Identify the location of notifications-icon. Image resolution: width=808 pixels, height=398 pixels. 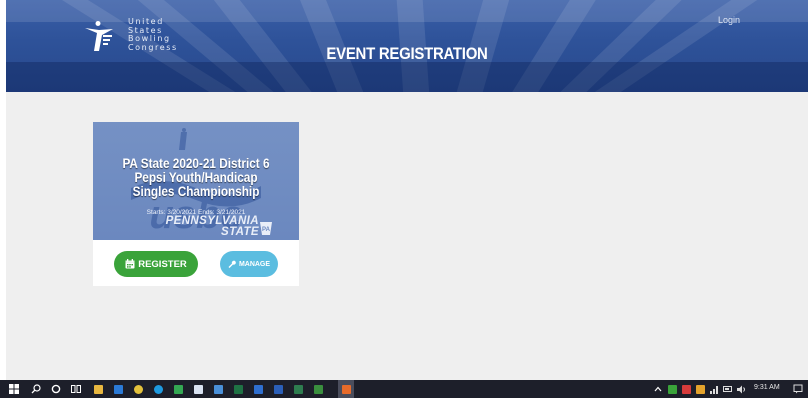
(798, 389).